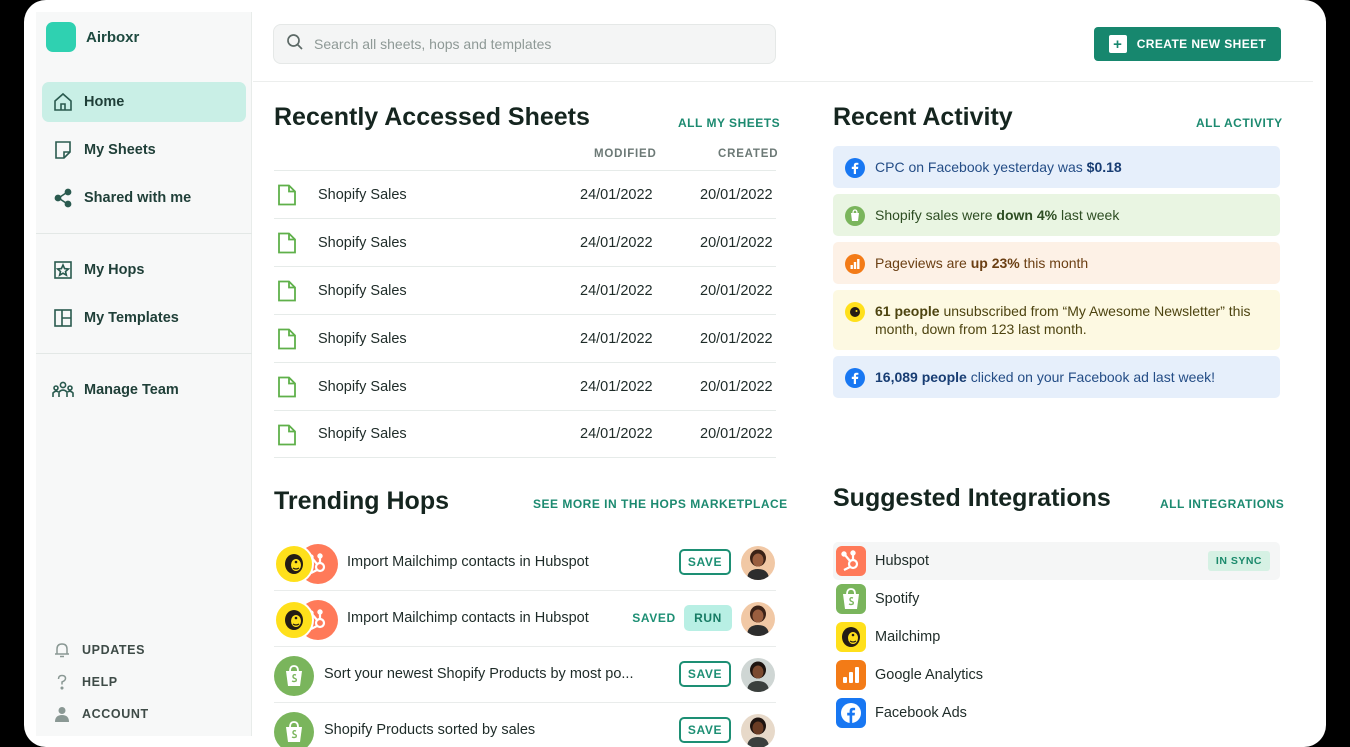 The image size is (1350, 747). I want to click on integration-item: Mailchimp, so click(1056, 637).